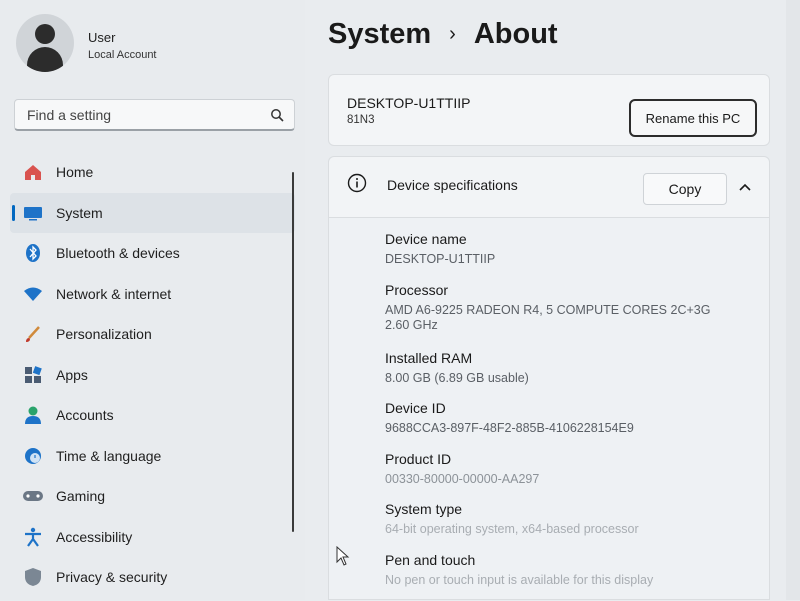 This screenshot has height=601, width=800. I want to click on avatar, so click(45, 43).